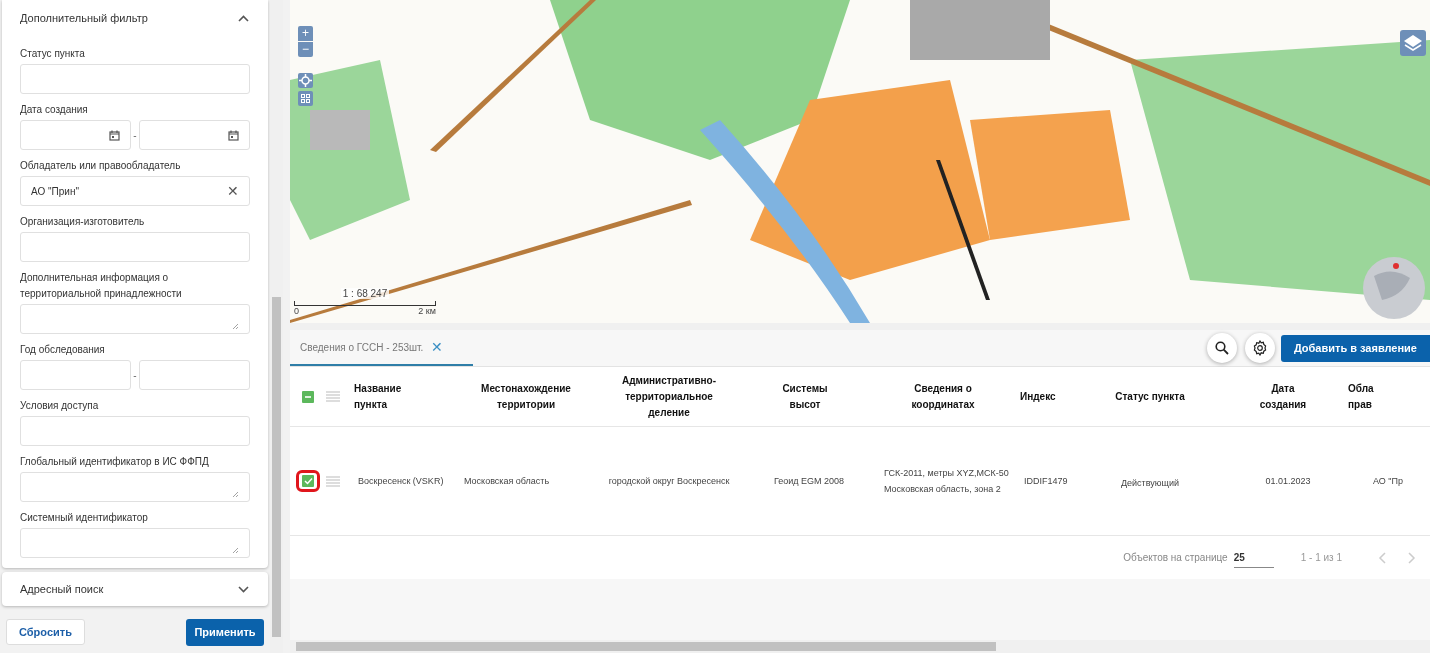 This screenshot has height=653, width=1430. I want to click on row-checkbox, so click(308, 481).